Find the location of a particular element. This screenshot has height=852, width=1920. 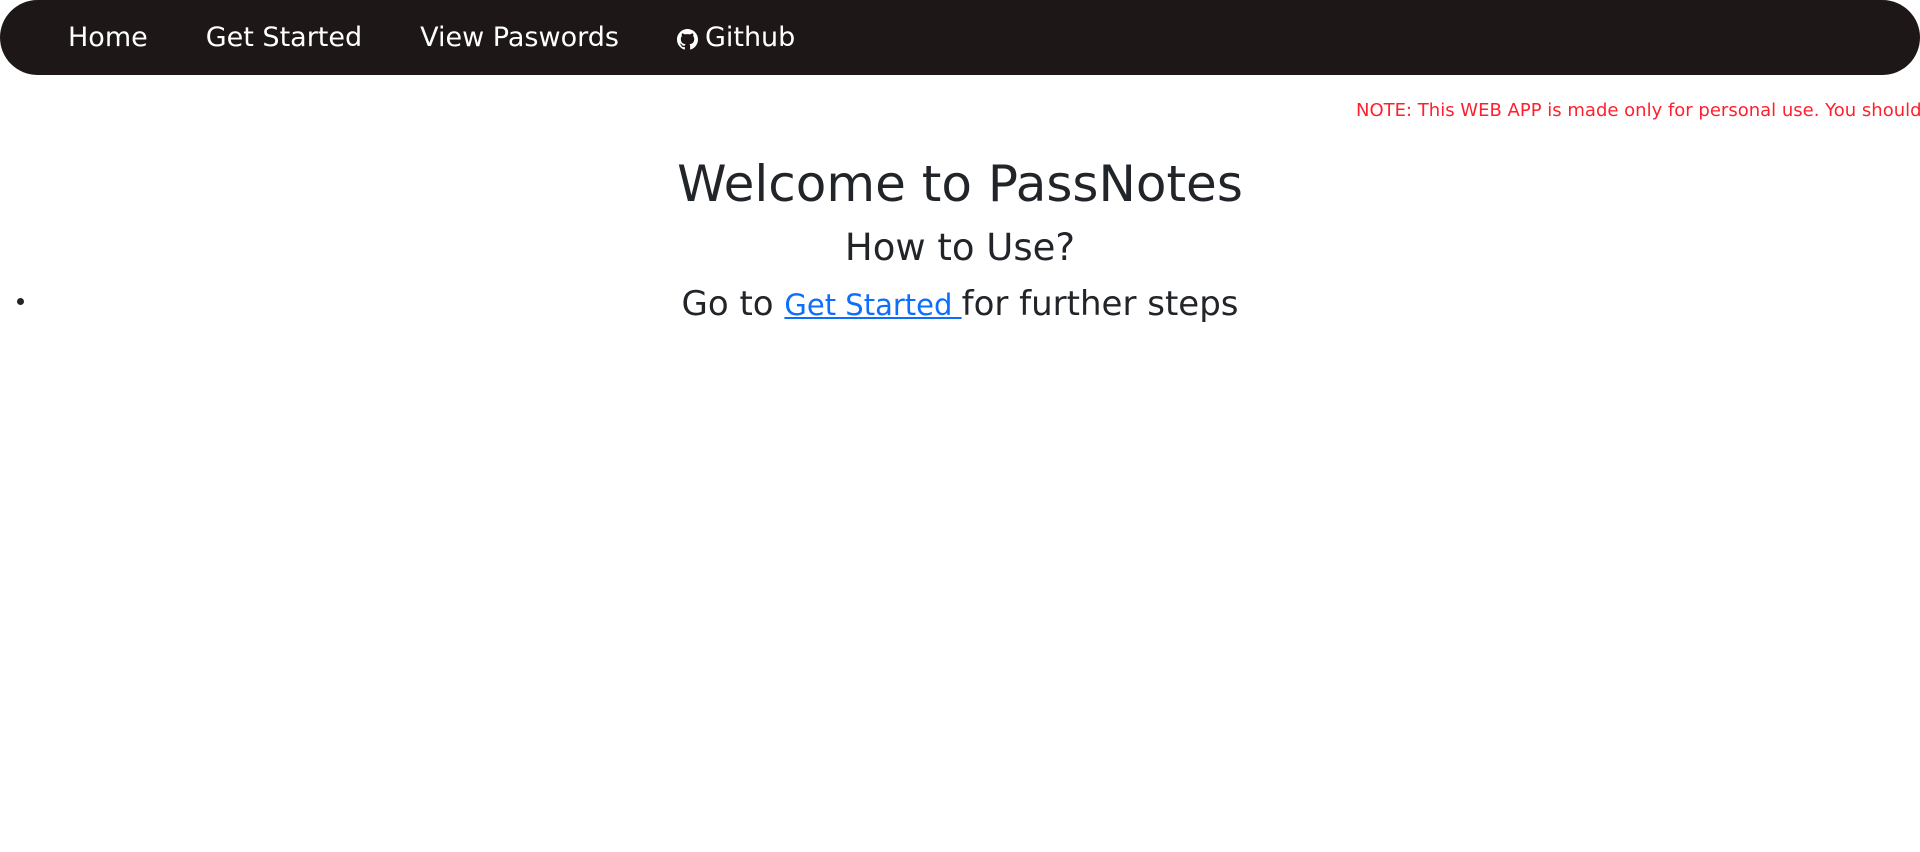

step-prefix: Go to is located at coordinates (733, 304).